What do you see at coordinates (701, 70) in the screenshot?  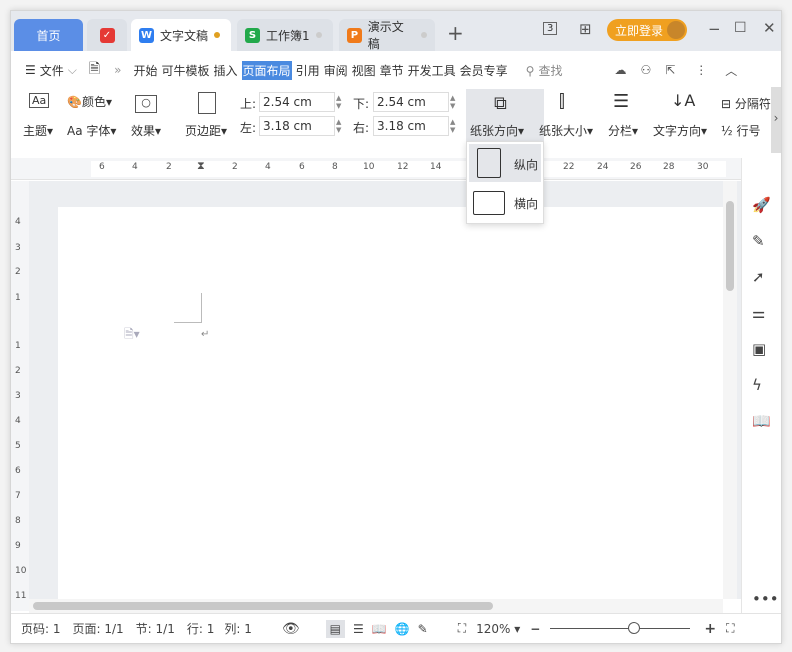 I see `more-icon: ⋮` at bounding box center [701, 70].